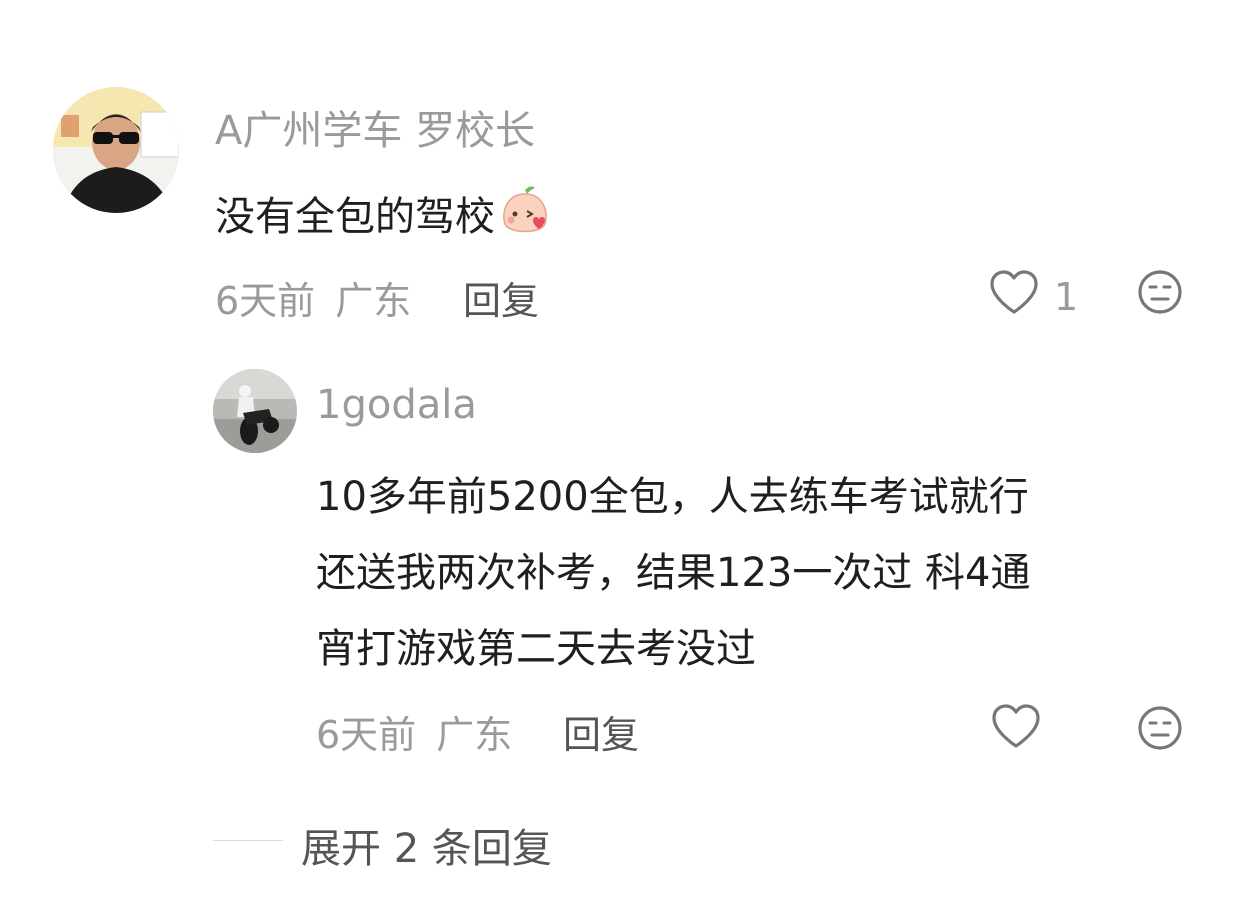 The image size is (1260, 915). I want to click on reply-meta: 6天前 广东, so click(414, 731).